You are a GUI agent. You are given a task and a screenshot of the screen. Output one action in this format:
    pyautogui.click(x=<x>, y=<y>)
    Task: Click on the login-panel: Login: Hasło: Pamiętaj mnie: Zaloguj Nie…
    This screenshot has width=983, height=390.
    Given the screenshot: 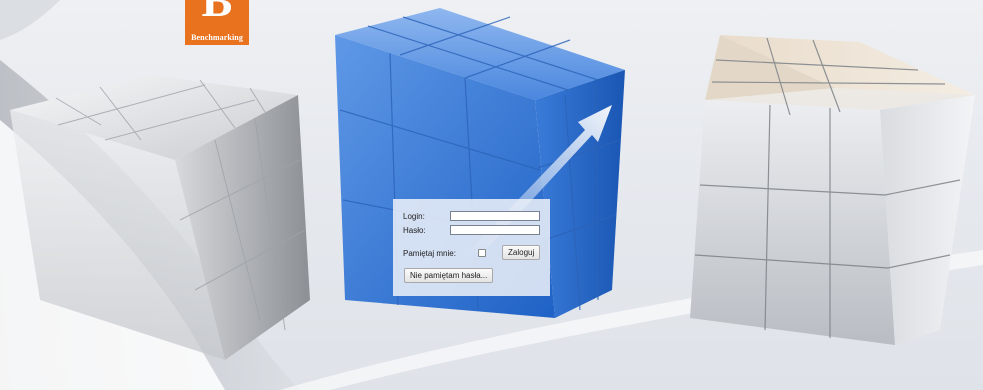 What is the action you would take?
    pyautogui.click(x=471, y=247)
    